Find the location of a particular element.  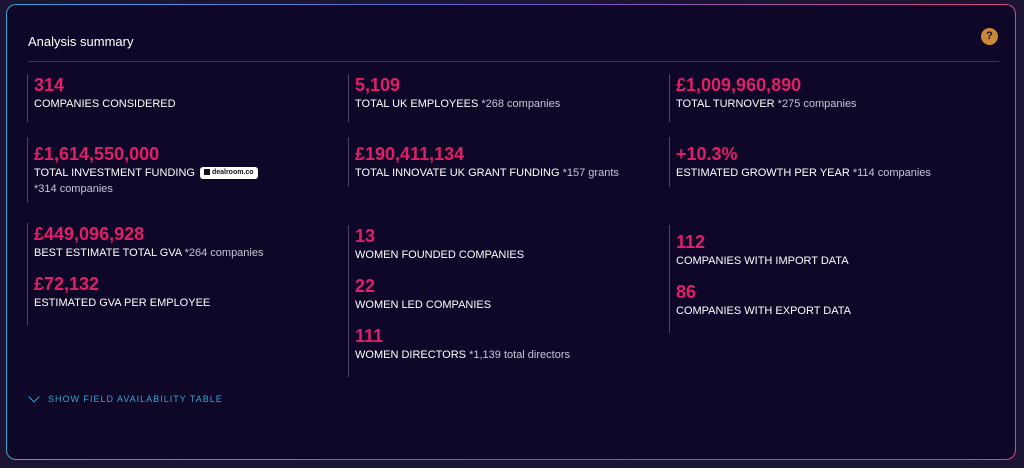

stat-note: *268 companies is located at coordinates (521, 104).